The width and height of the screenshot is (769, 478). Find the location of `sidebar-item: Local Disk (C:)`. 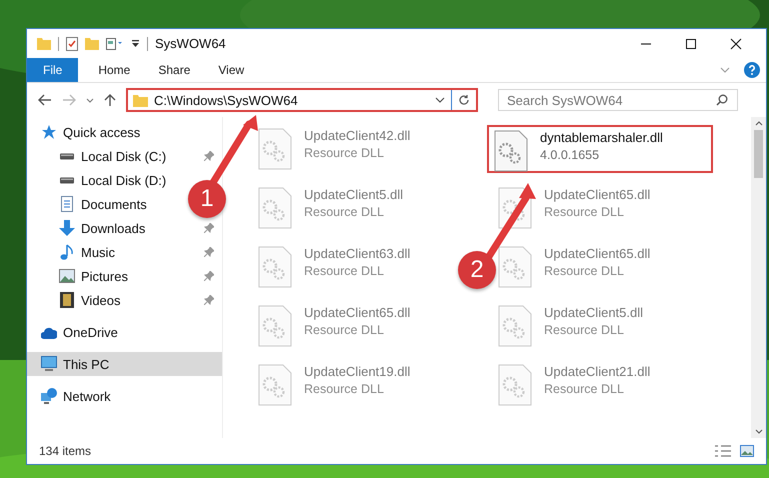

sidebar-item: Local Disk (C:) is located at coordinates (112, 156).